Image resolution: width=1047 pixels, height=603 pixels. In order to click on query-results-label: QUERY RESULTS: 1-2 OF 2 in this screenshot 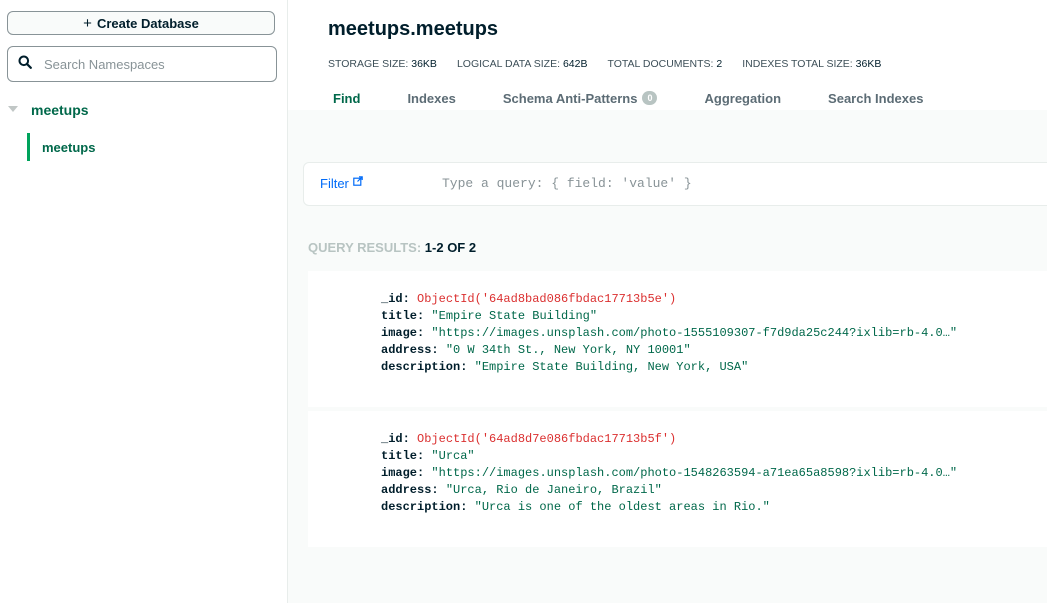, I will do `click(392, 247)`.